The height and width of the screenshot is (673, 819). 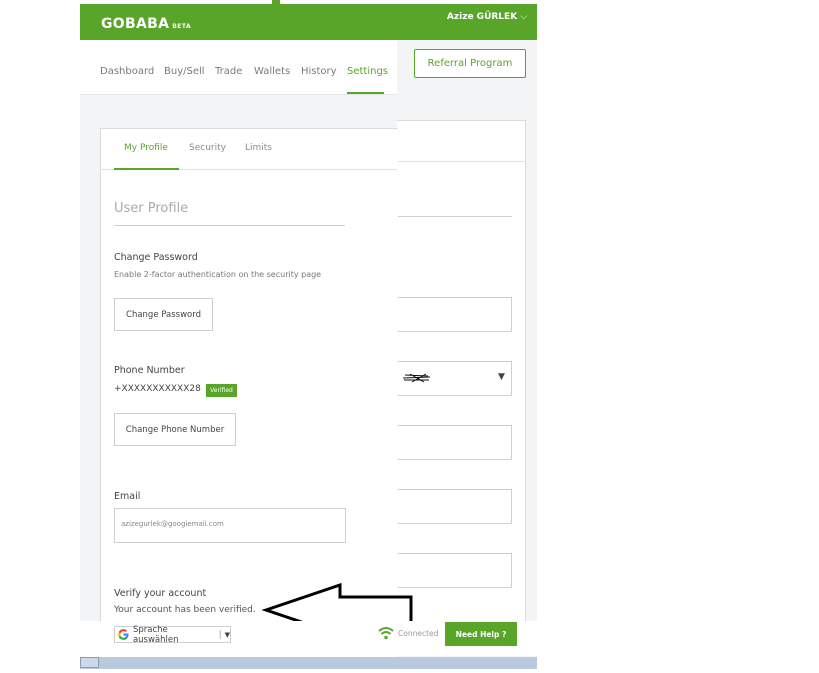 What do you see at coordinates (228, 71) in the screenshot?
I see `nav-trade: Trade` at bounding box center [228, 71].